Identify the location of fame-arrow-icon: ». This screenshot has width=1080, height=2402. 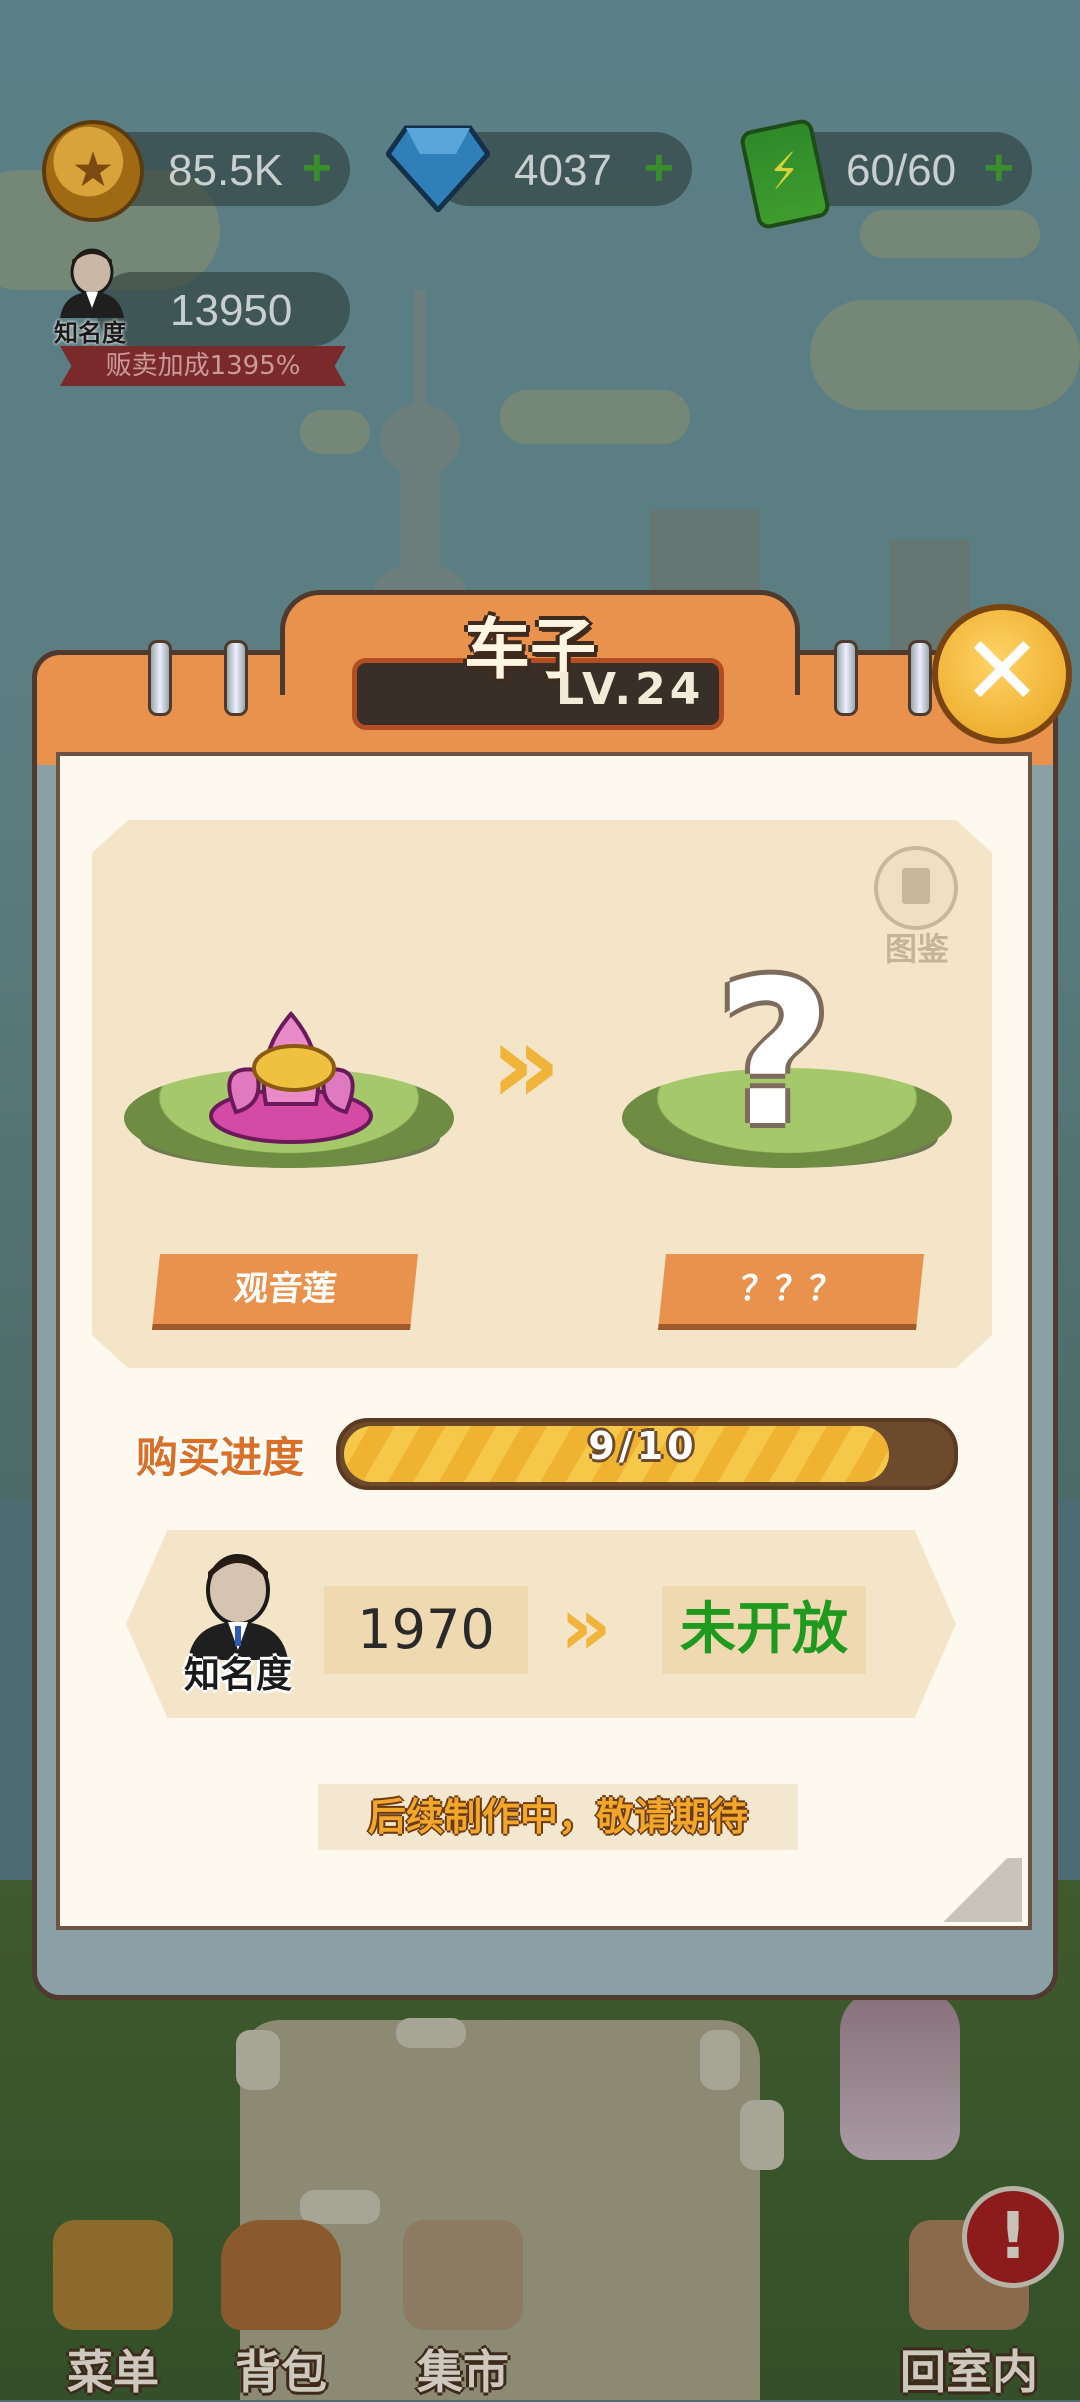
(585, 1626).